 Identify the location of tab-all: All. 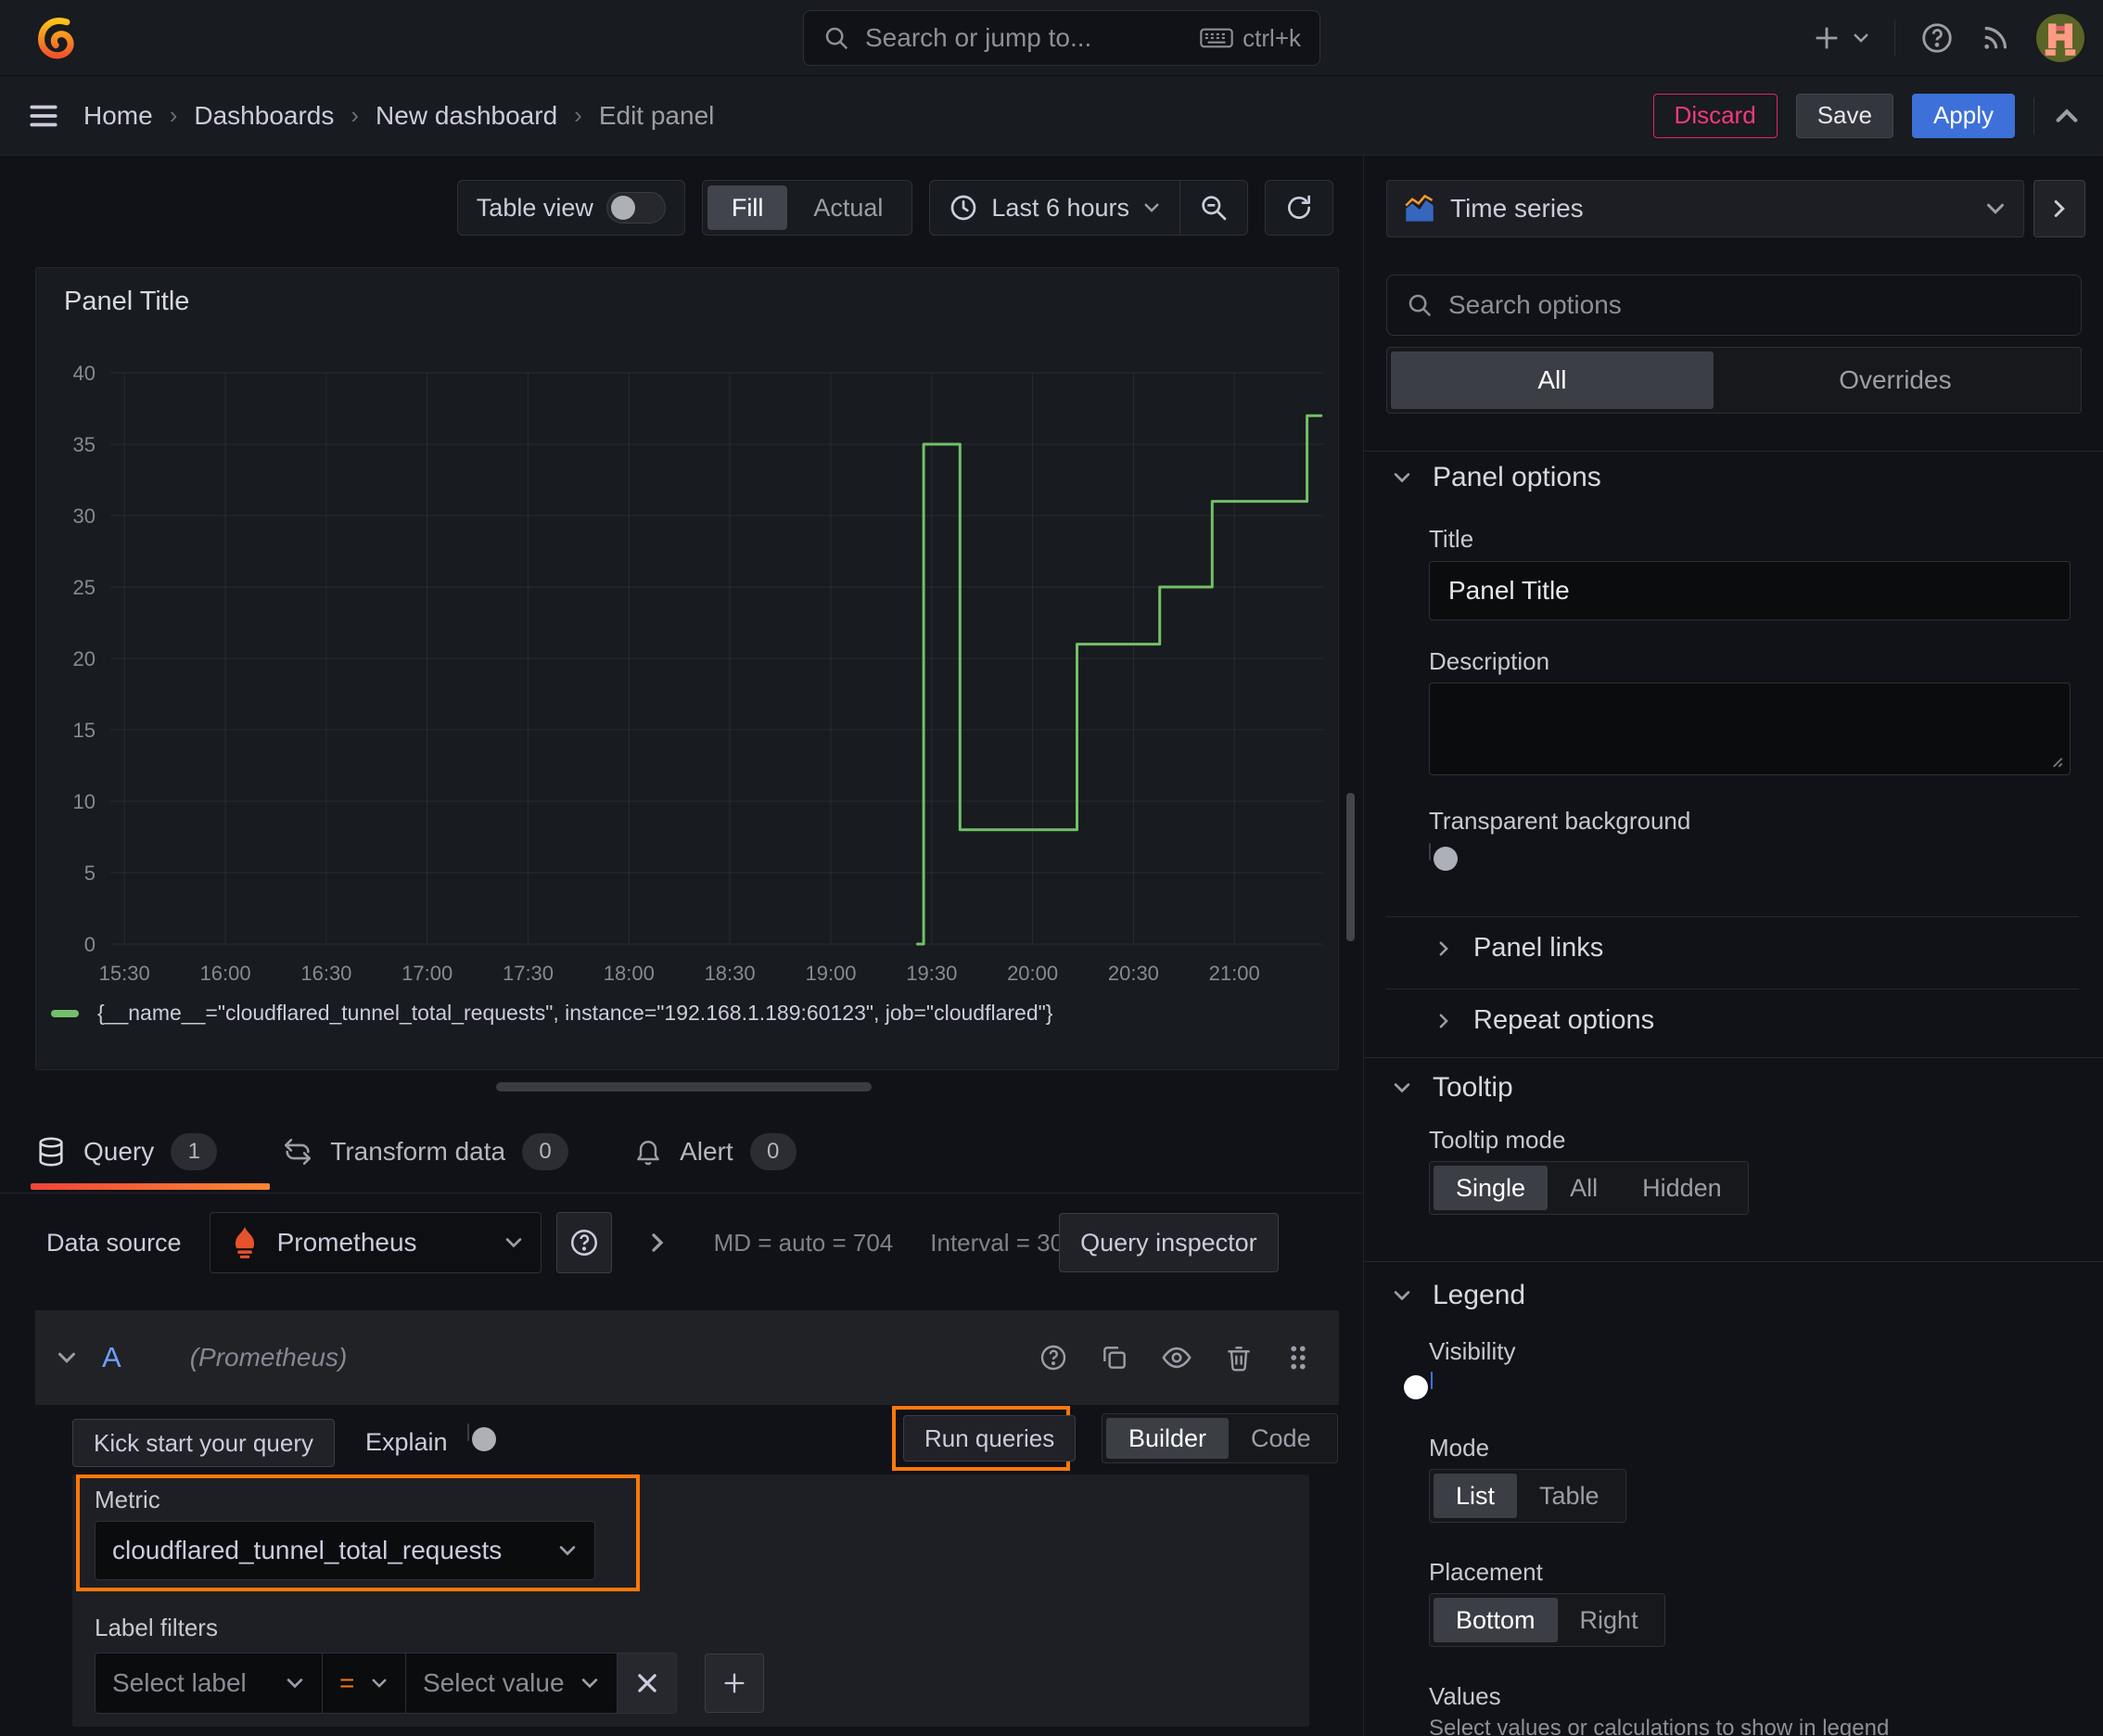
(1552, 380).